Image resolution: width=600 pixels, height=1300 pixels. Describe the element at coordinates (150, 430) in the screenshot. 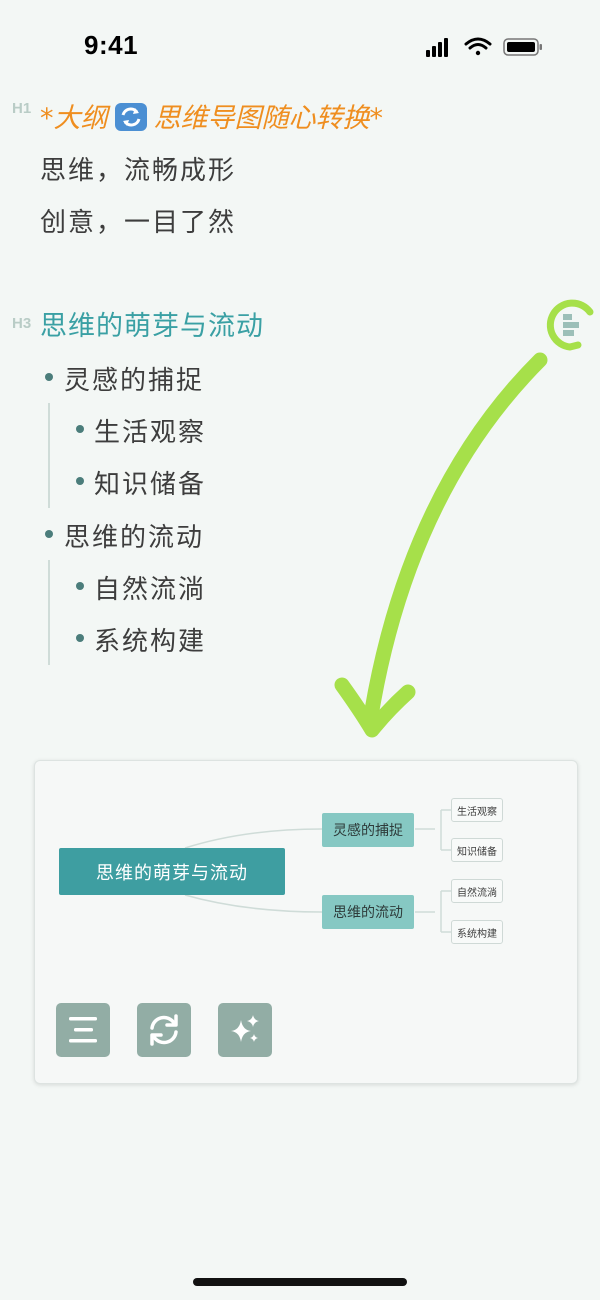

I see `list-item-level2: 生活观察` at that location.